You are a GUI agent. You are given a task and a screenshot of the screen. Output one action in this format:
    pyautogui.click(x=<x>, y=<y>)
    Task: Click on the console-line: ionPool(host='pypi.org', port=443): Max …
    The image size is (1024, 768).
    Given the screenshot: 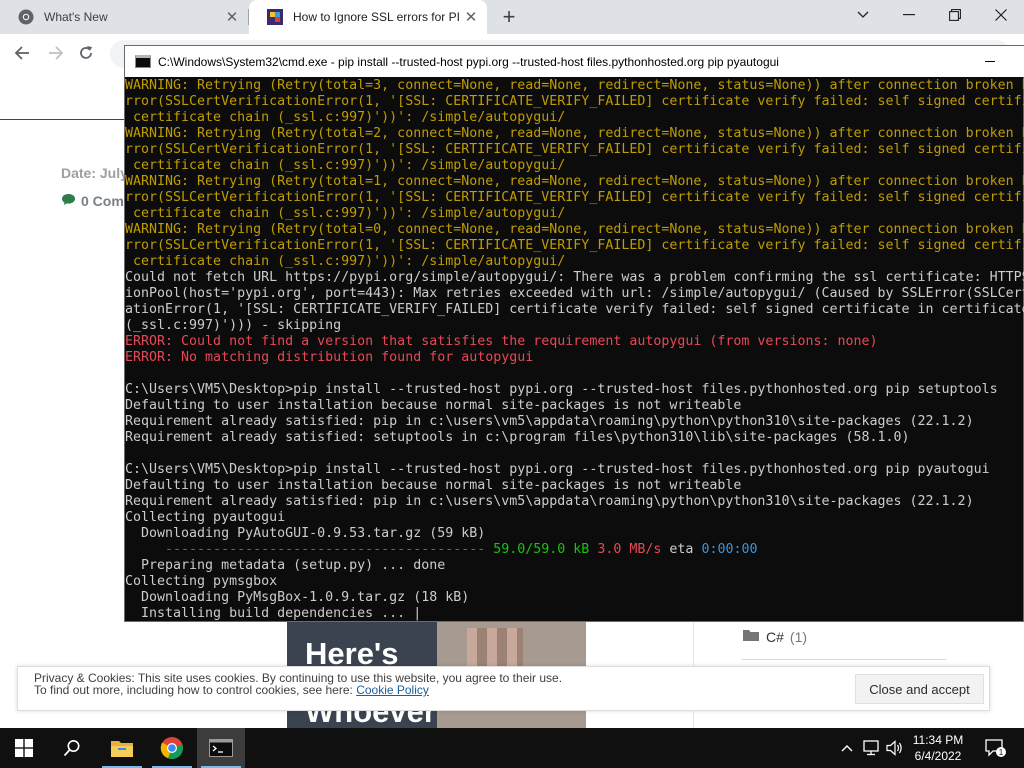 What is the action you would take?
    pyautogui.click(x=574, y=293)
    